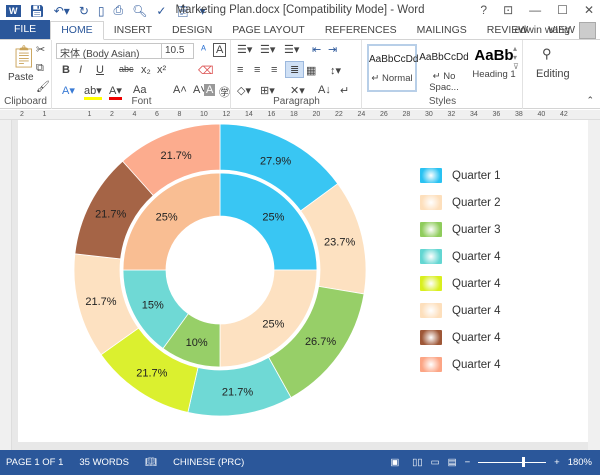 Image resolution: width=600 pixels, height=475 pixels. Describe the element at coordinates (139, 11) in the screenshot. I see `print-preview-icon: 🔍︎` at that location.